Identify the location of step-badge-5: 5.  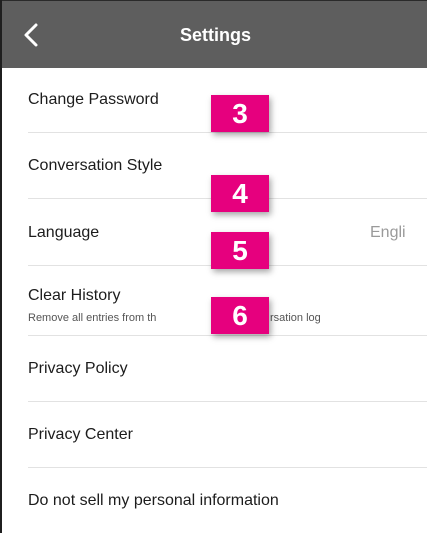
(240, 250).